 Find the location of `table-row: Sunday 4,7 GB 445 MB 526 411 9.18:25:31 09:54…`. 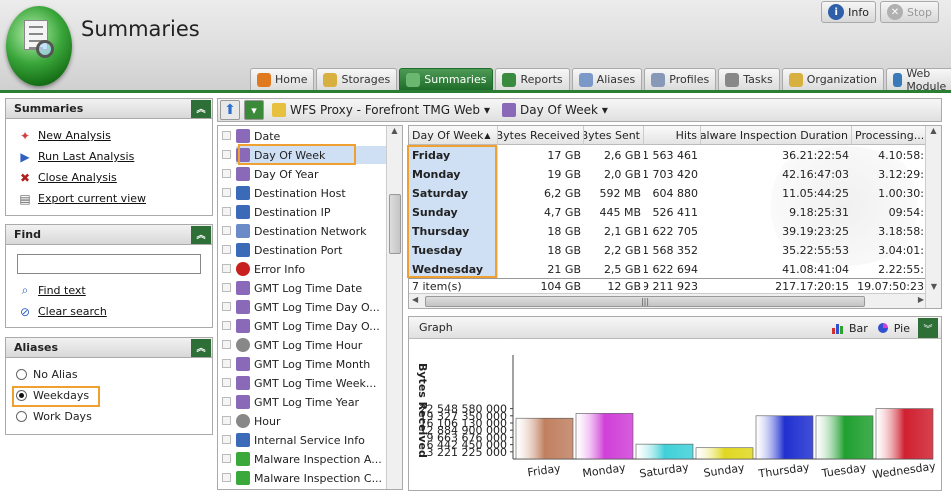

table-row: Sunday 4,7 GB 445 MB 526 411 9.18:25:31 09:54… is located at coordinates (668, 212).